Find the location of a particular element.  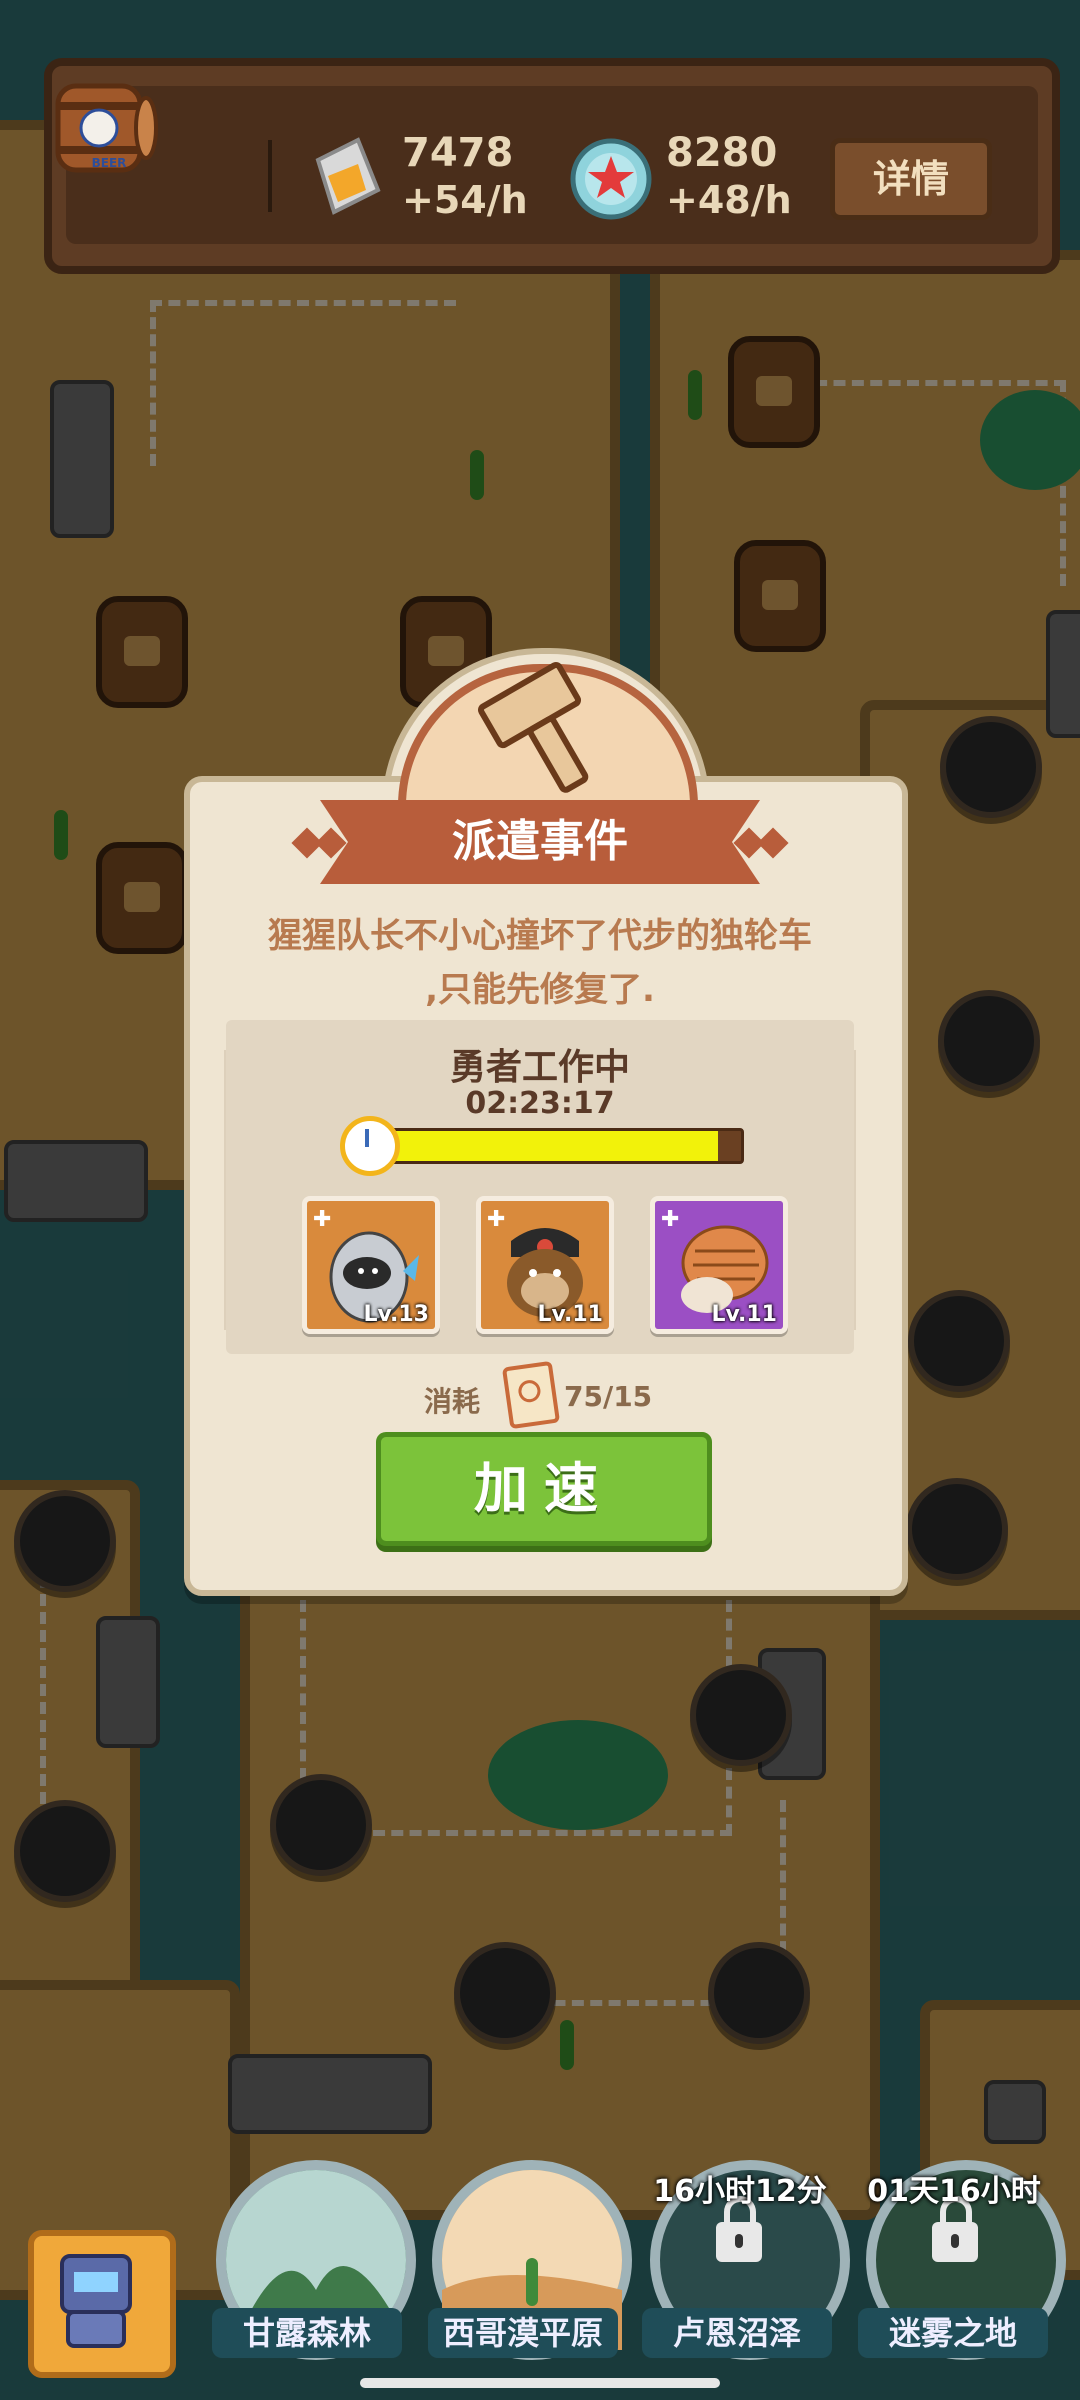

region-label: 卢恩沼泽 is located at coordinates (737, 2333).